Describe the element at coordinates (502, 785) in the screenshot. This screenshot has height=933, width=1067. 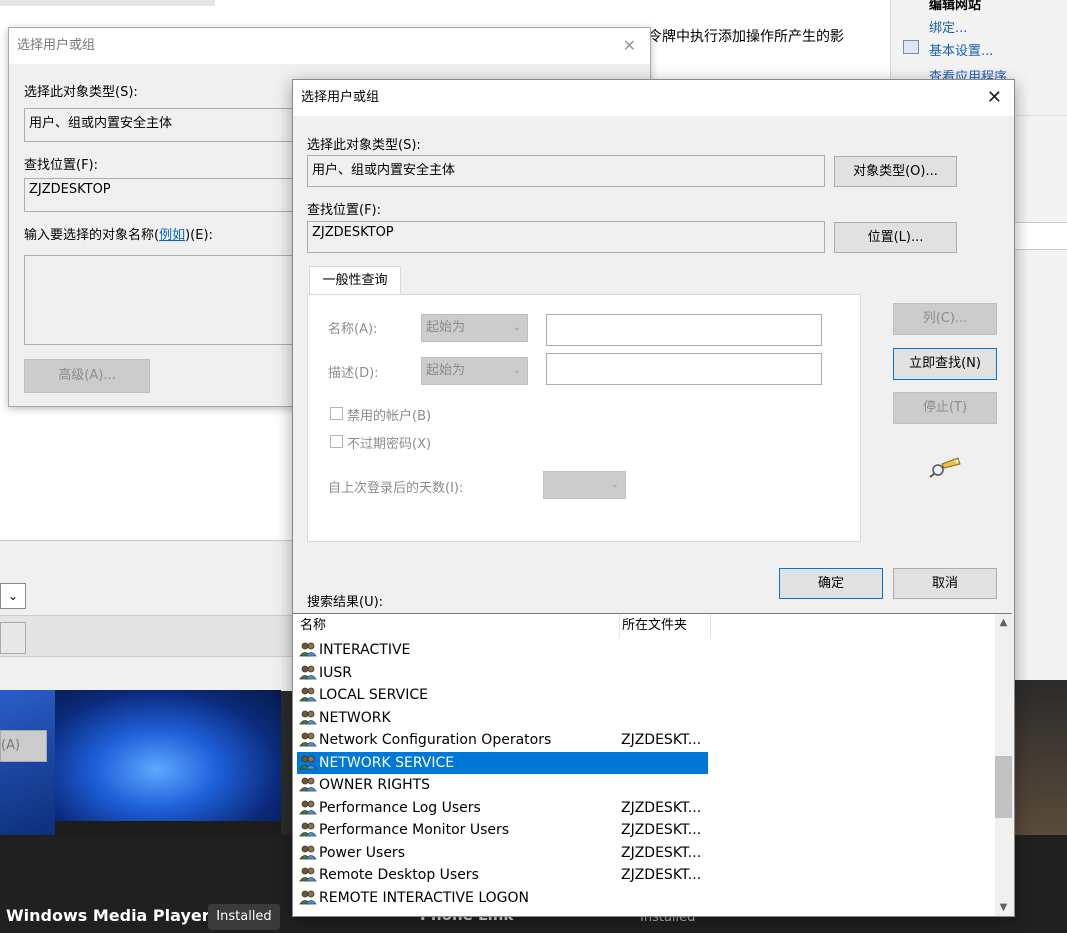
I see `result-row: OWNER RIGHTS` at that location.